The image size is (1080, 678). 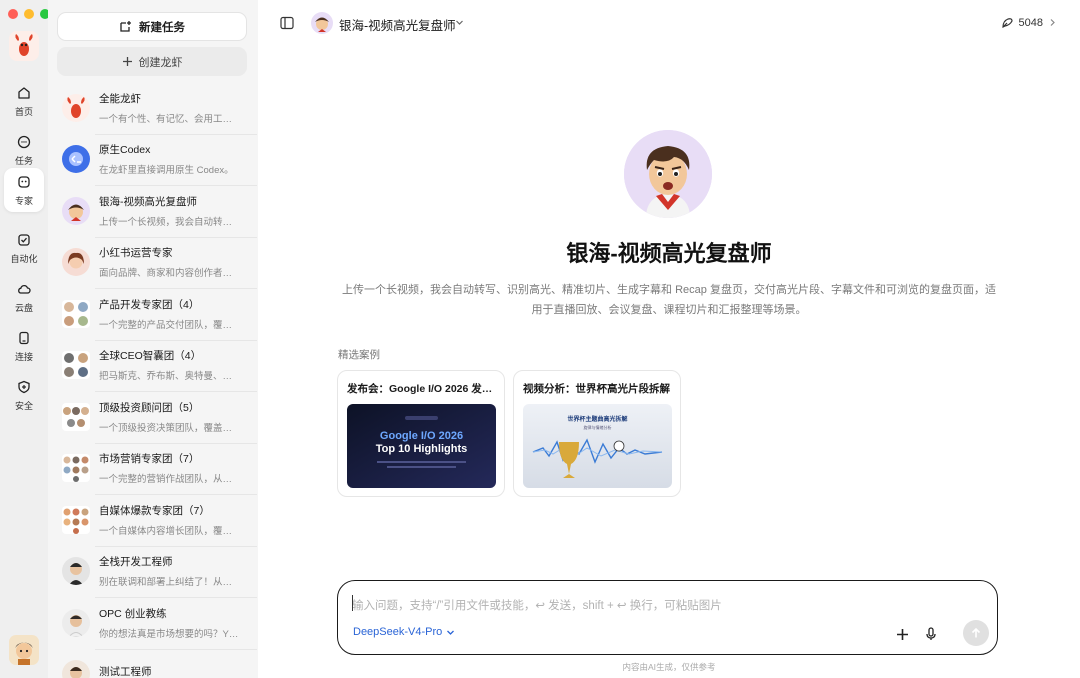 I want to click on agent-switcher: 银海-视频高光复盘师, so click(x=397, y=24).